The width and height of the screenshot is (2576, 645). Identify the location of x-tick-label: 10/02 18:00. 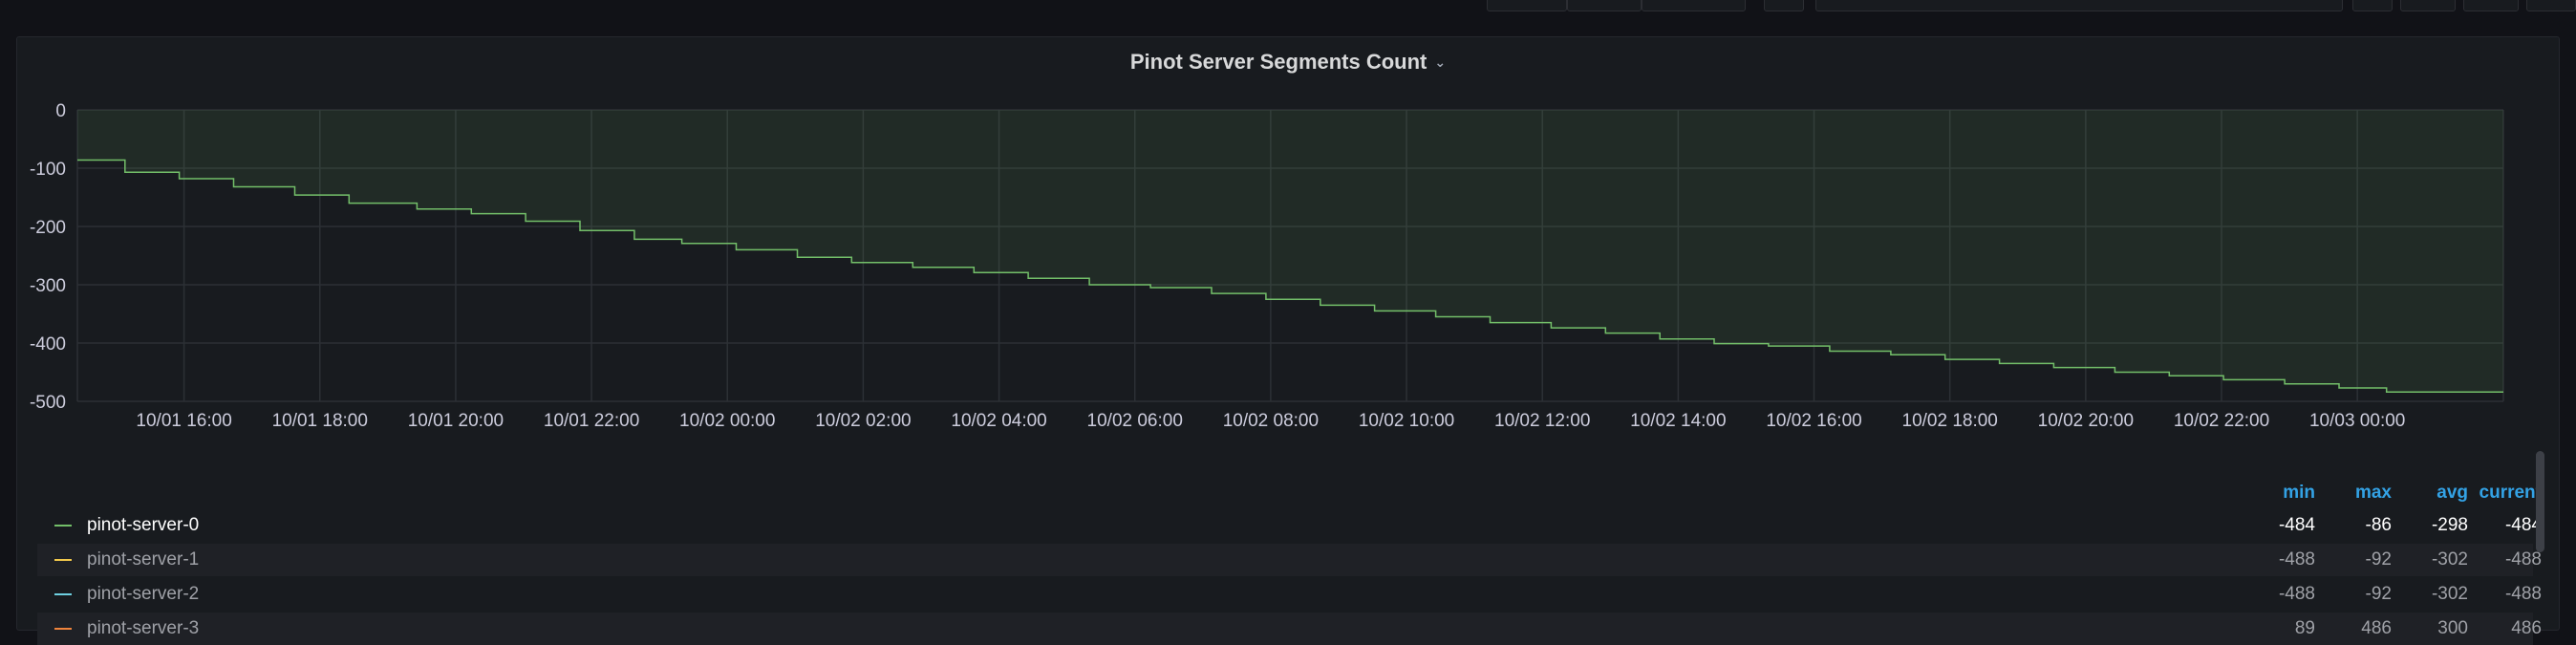
(1950, 421).